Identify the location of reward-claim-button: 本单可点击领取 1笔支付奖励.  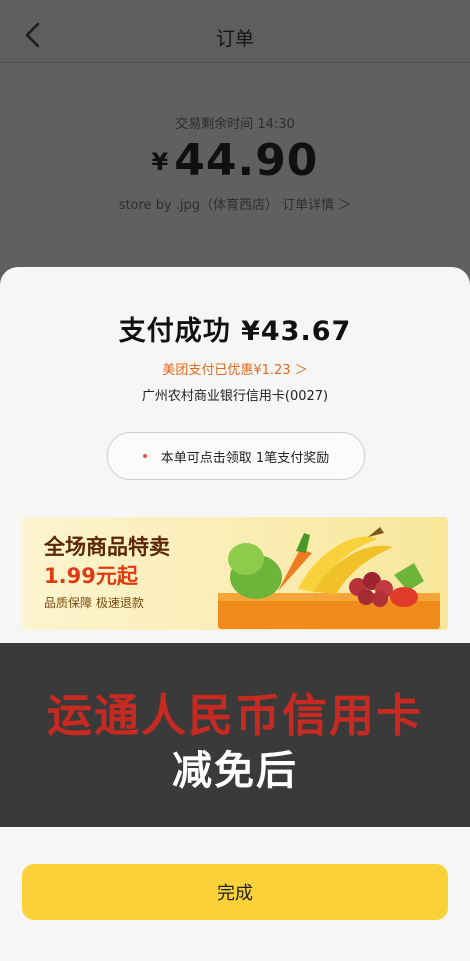
(236, 456).